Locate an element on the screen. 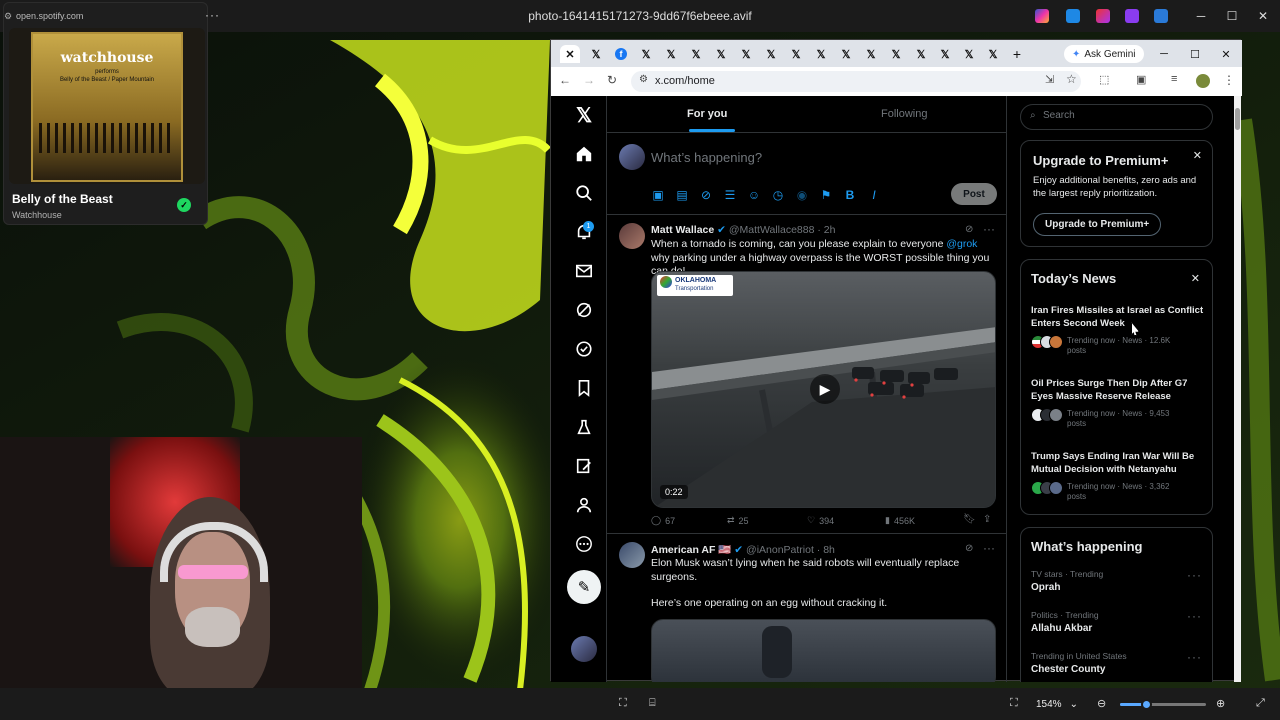  flag-icon: ⚑ is located at coordinates (826, 195).